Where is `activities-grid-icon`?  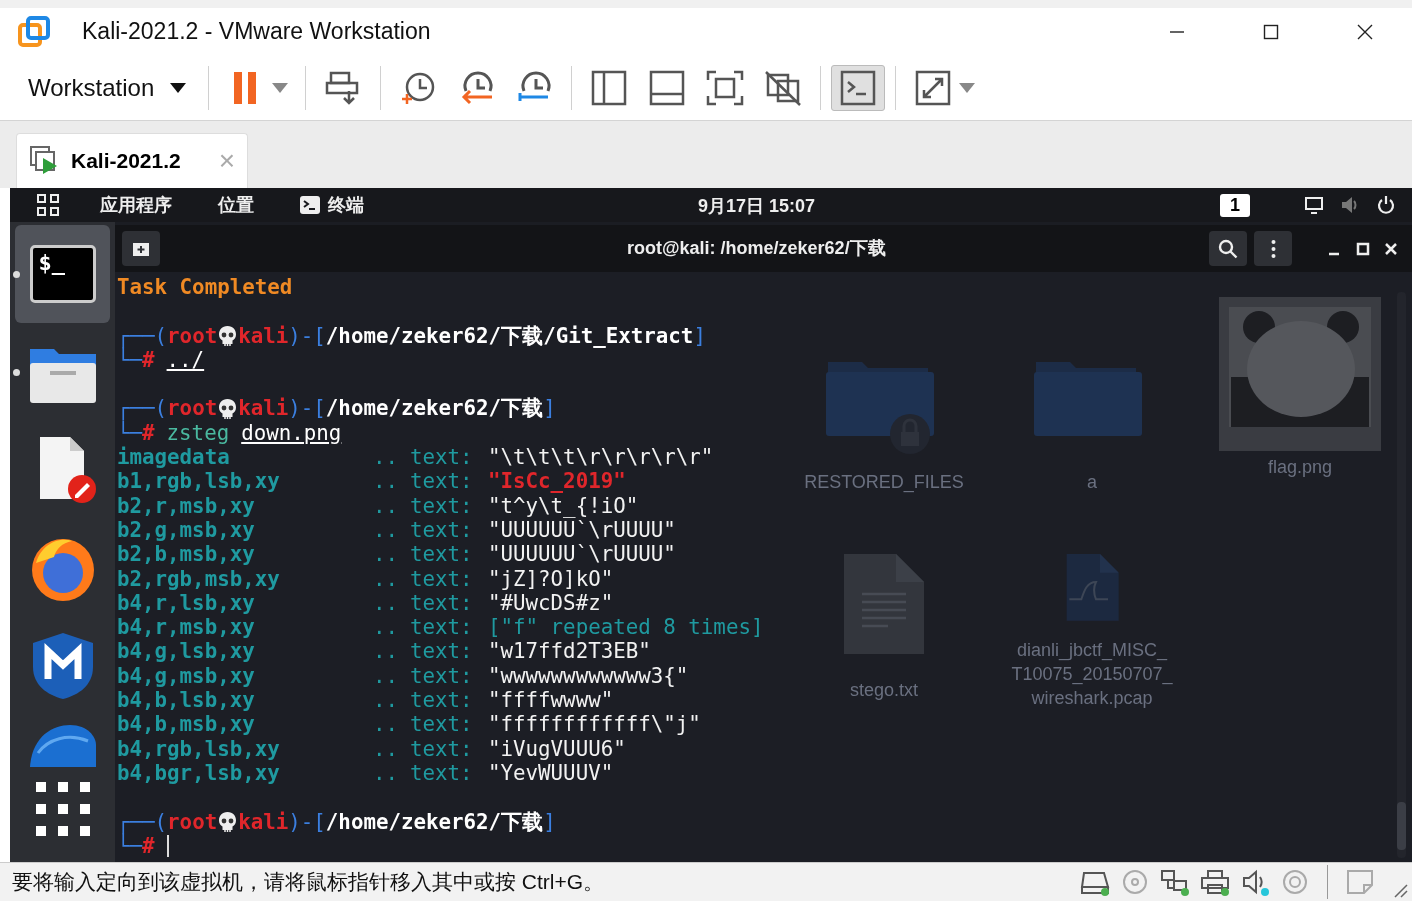
activities-grid-icon is located at coordinates (48, 205).